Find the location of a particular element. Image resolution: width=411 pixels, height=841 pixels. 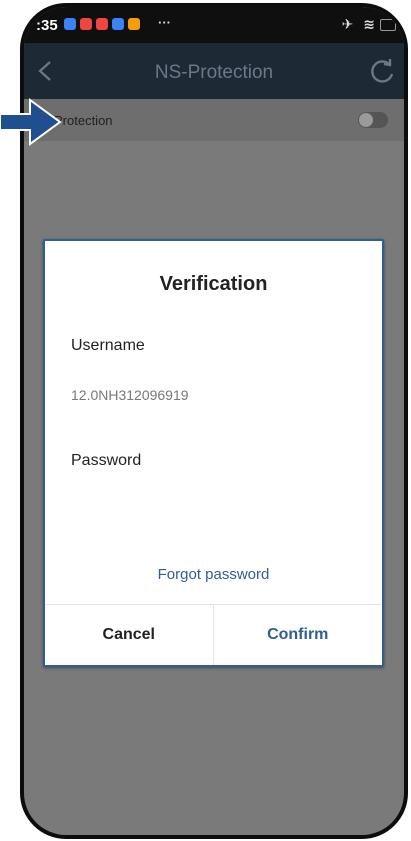

protection-toggle is located at coordinates (373, 120).